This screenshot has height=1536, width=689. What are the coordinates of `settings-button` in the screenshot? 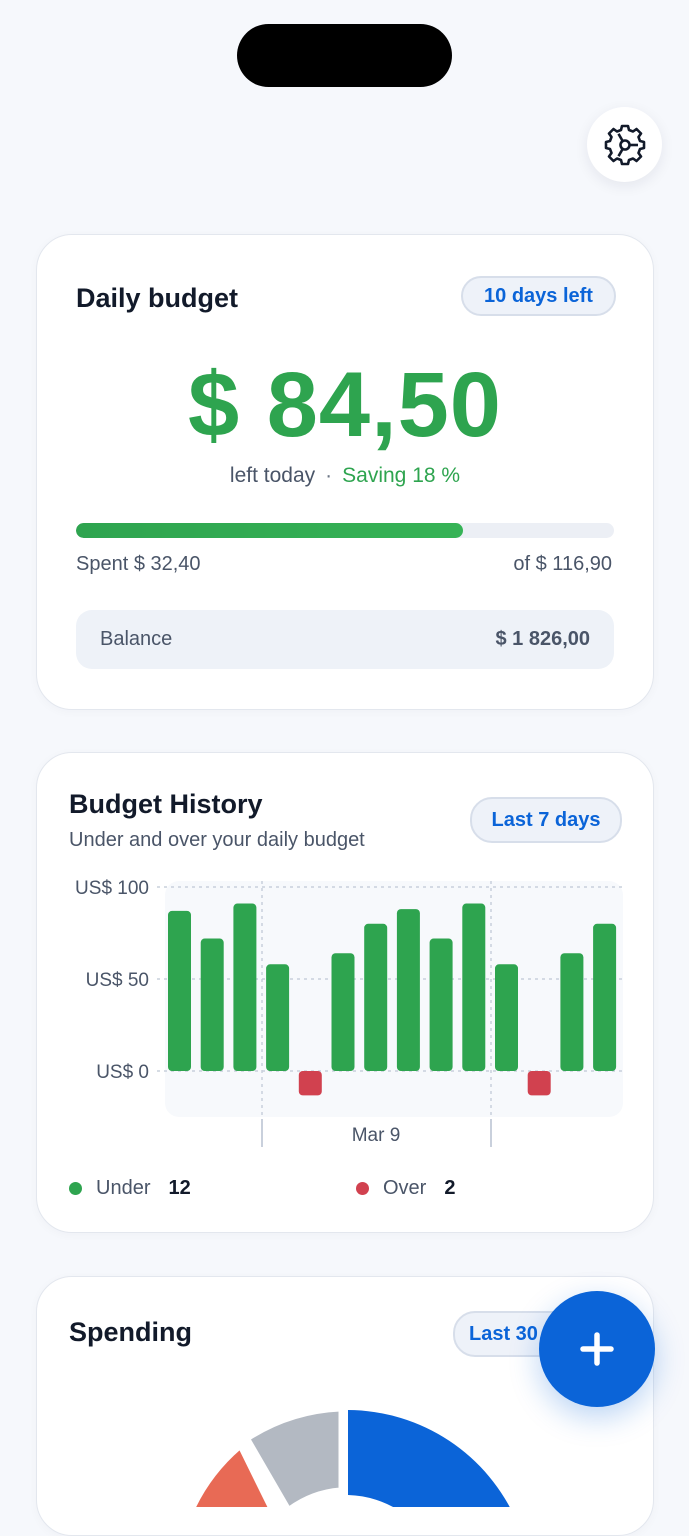 It's located at (624, 144).